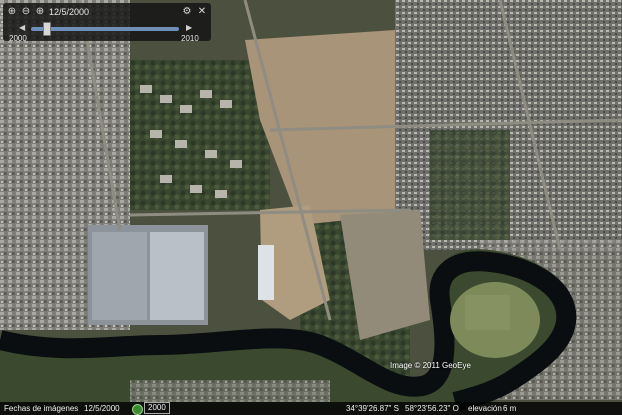 The width and height of the screenshot is (622, 415). What do you see at coordinates (22, 27) in the screenshot?
I see `step-back-icon: ◀` at bounding box center [22, 27].